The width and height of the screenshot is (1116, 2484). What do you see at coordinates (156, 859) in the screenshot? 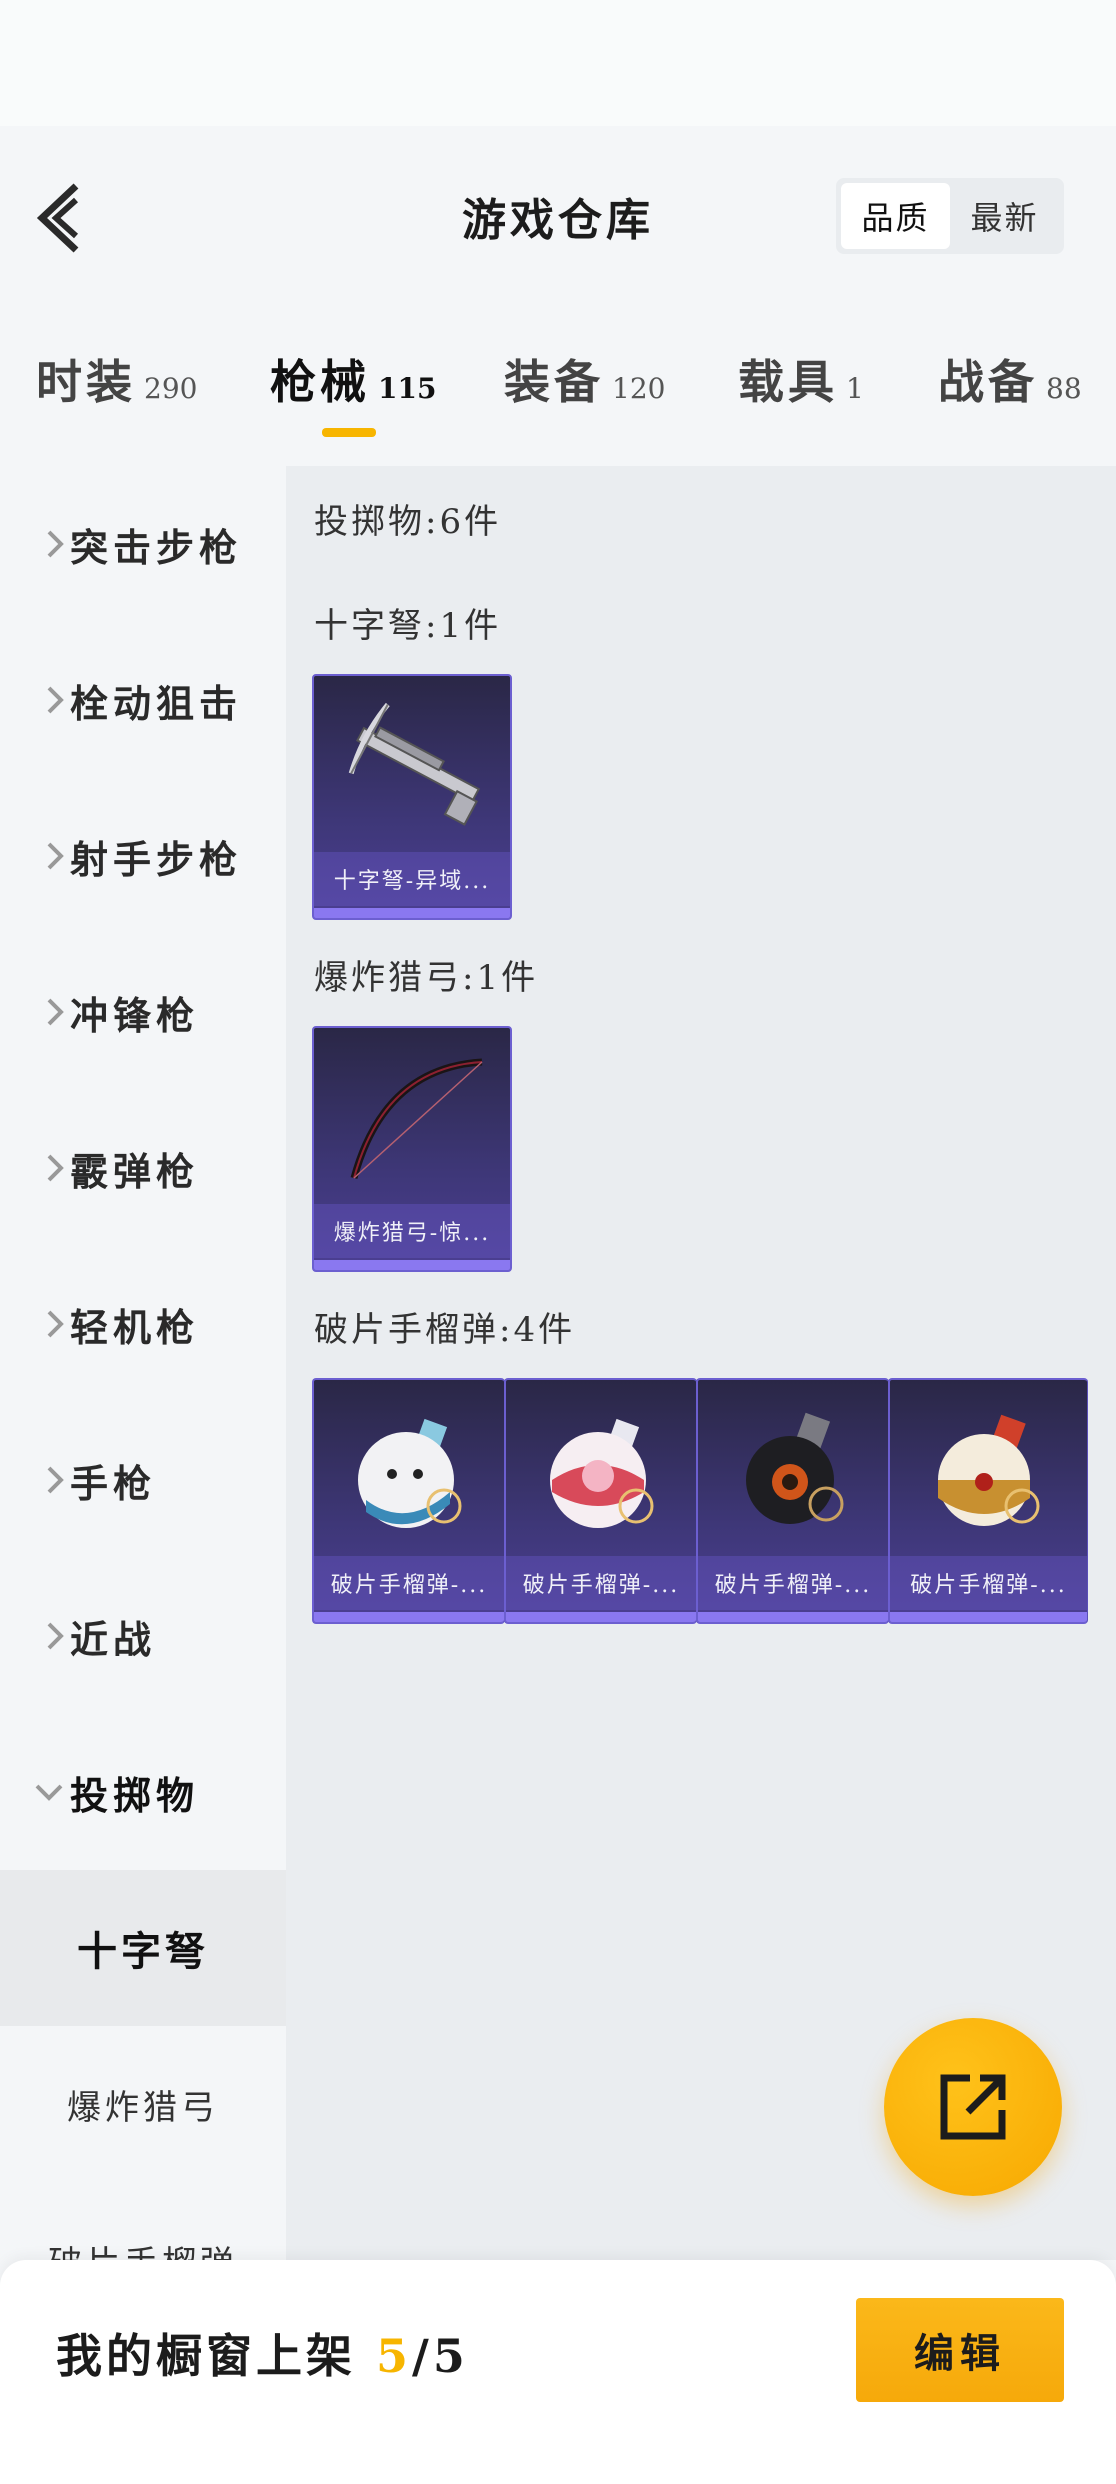
I see `sidebar-item-label: 射手步枪` at bounding box center [156, 859].